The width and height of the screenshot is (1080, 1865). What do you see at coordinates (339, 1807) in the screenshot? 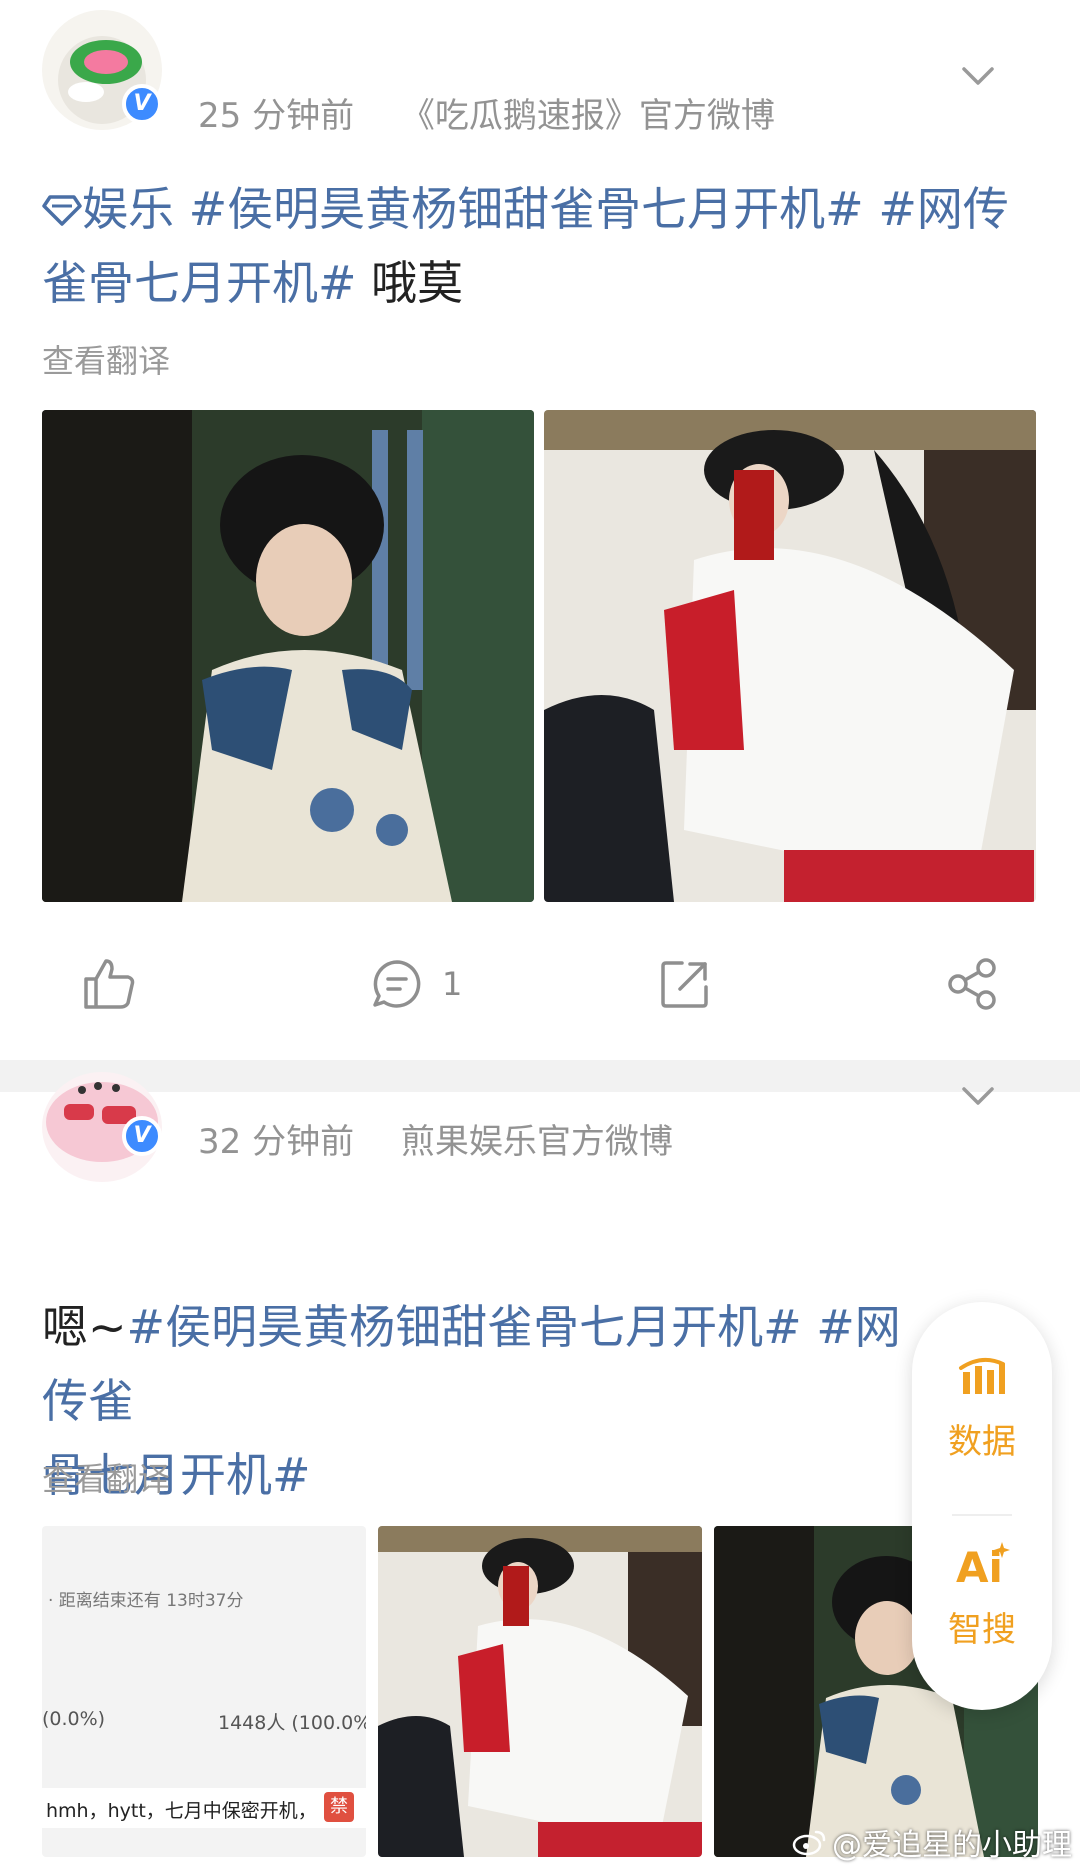
I see `ban-badge: 禁` at bounding box center [339, 1807].